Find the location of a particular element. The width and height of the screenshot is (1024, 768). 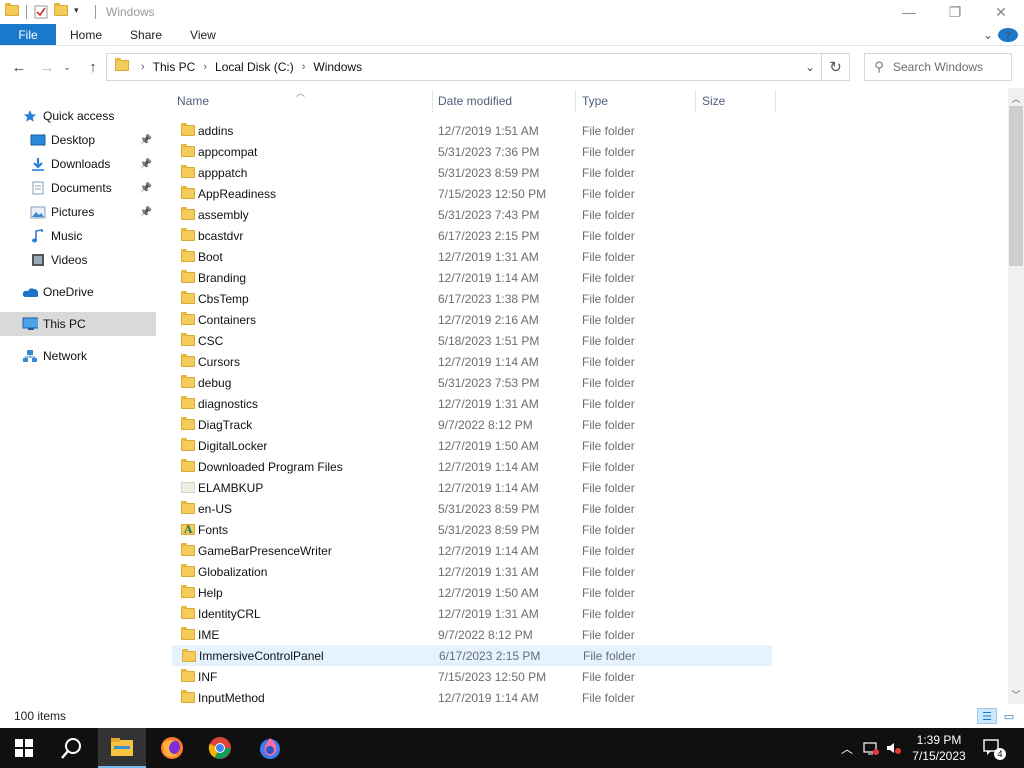

table-row: ELAMBKUP 12/7/2019 1:14 AM File folder is located at coordinates (472, 487).